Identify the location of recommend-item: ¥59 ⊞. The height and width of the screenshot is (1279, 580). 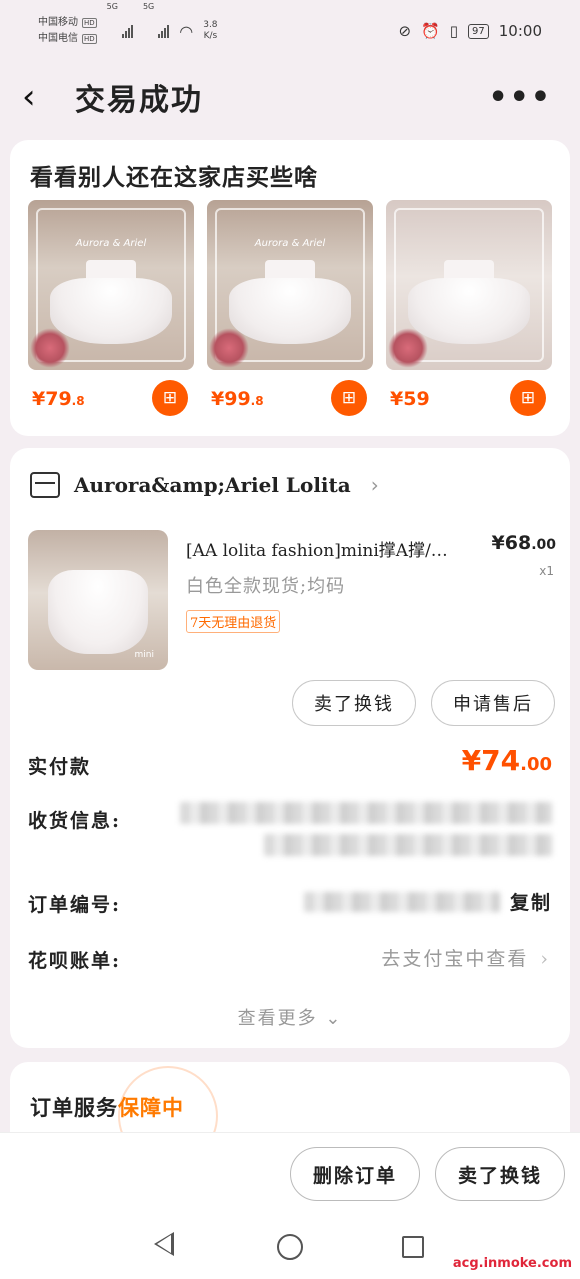
(469, 308).